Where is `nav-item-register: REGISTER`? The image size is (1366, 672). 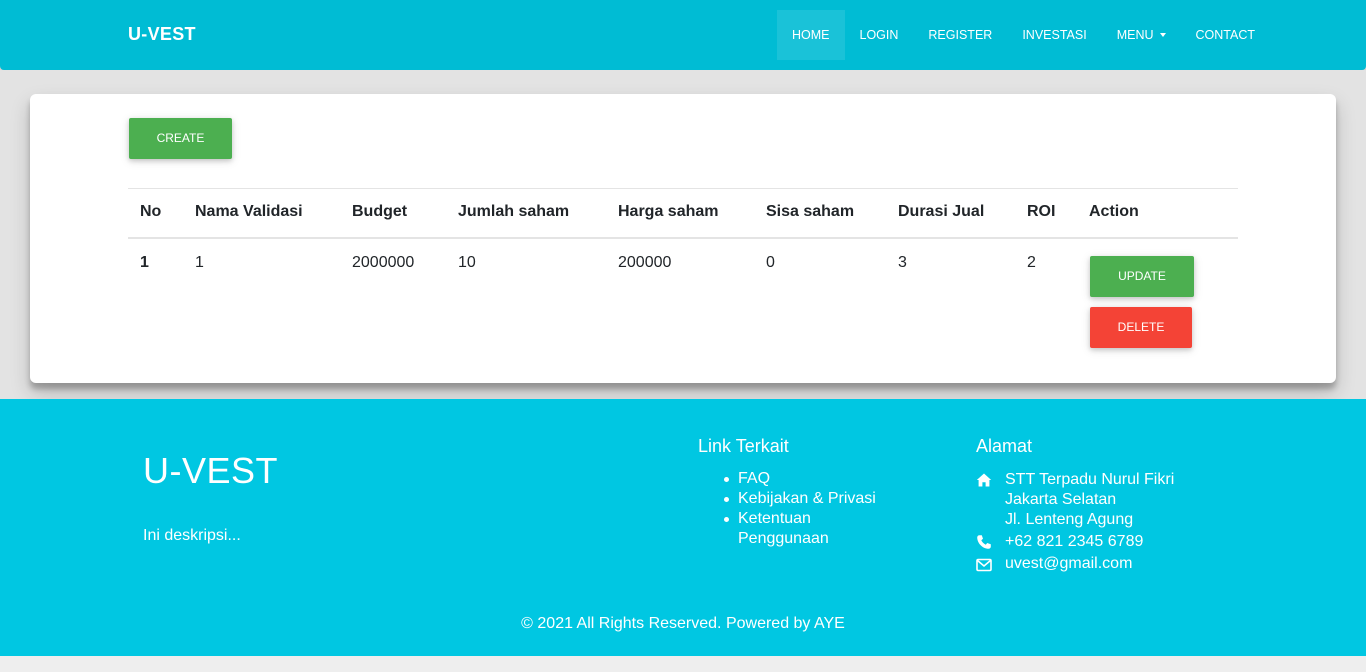
nav-item-register: REGISTER is located at coordinates (960, 35).